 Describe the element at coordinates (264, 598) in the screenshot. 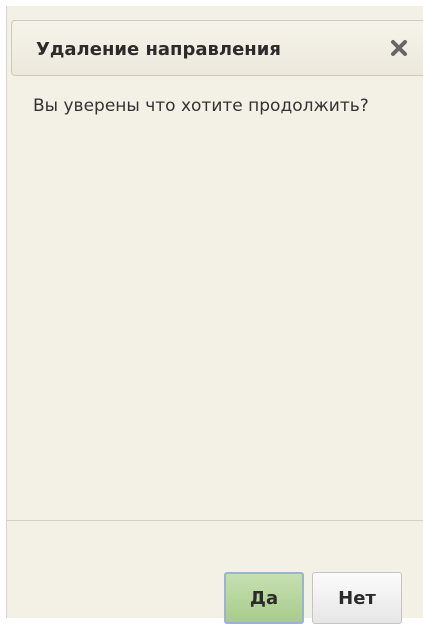

I see `yes-button: Да` at that location.